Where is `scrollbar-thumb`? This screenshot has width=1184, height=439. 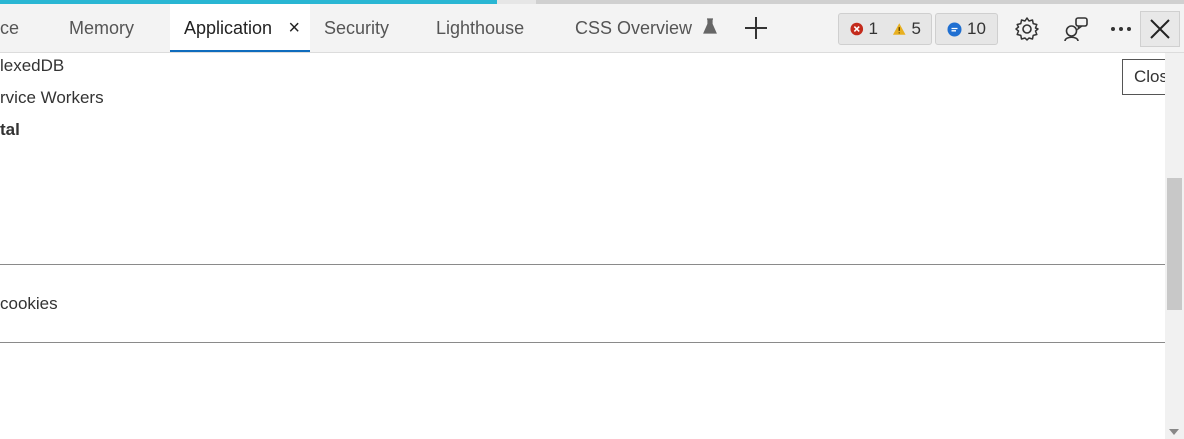 scrollbar-thumb is located at coordinates (1174, 244).